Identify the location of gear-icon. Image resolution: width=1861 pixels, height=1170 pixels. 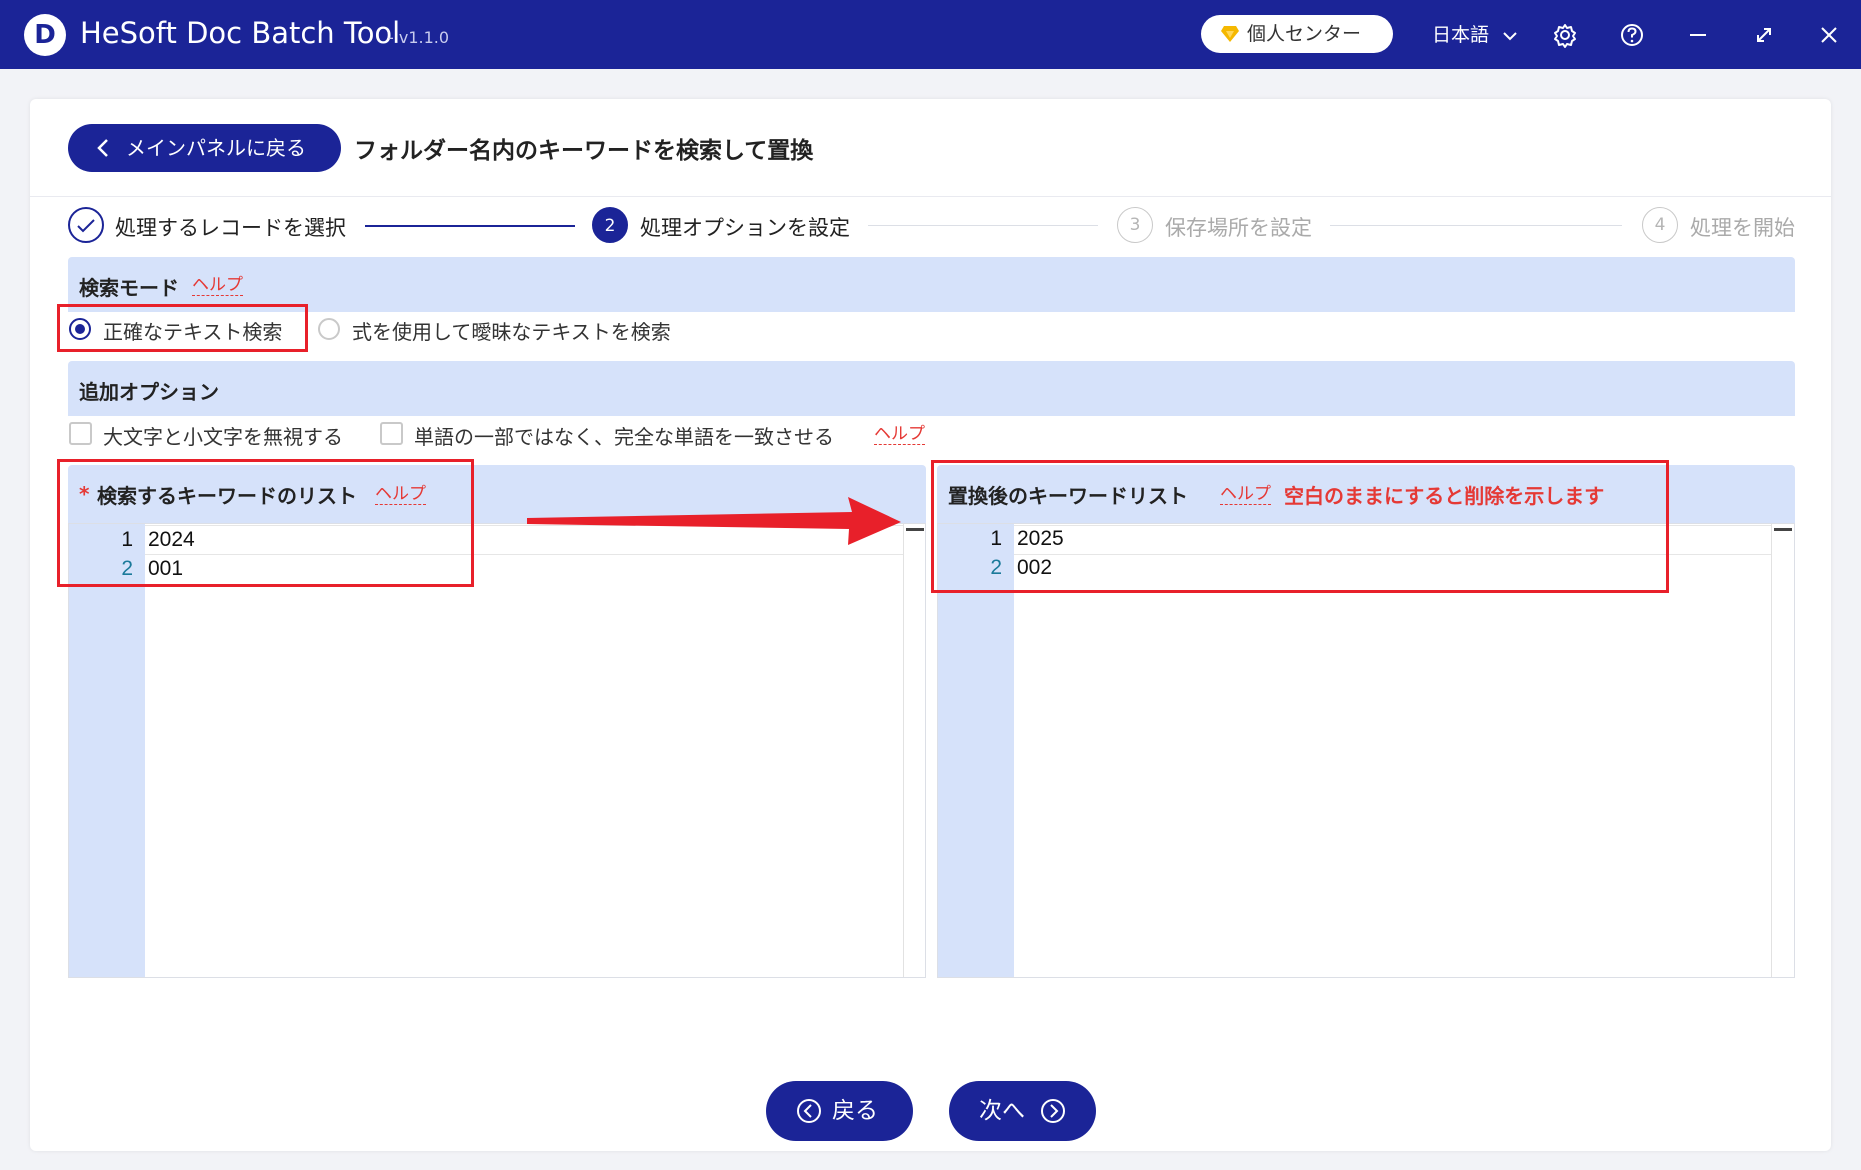
(1565, 35).